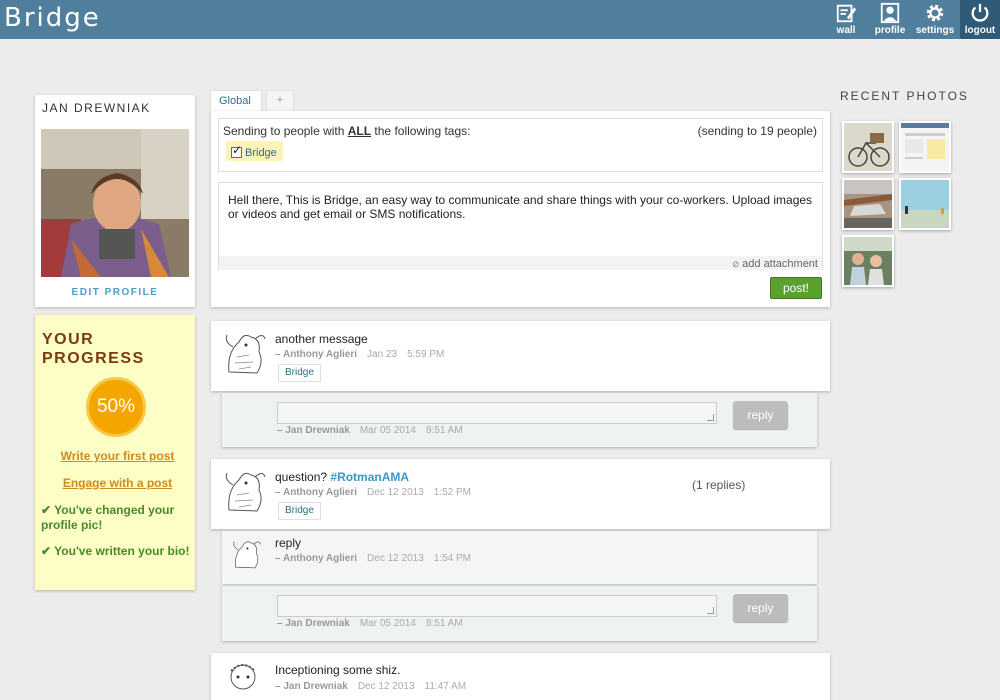 The image size is (1000, 700). I want to click on app-title: Bridge, so click(52, 18).